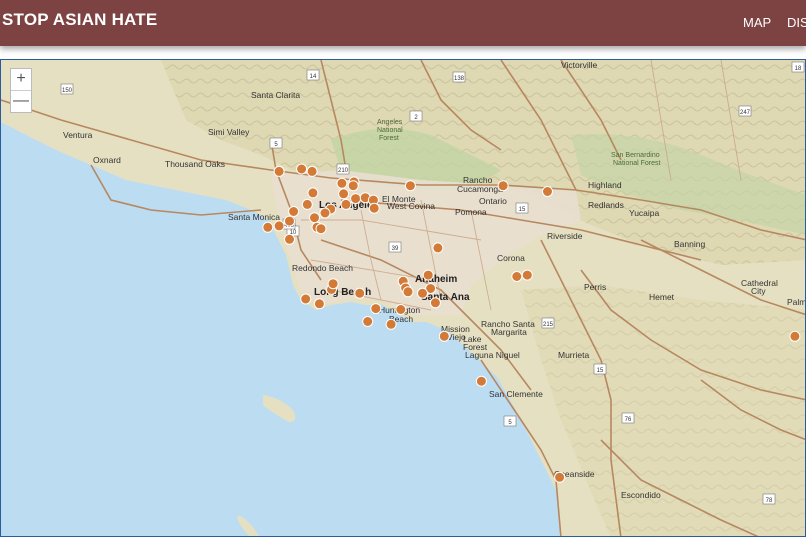 This screenshot has height=537, width=806. What do you see at coordinates (511, 258) in the screenshot?
I see `svg-text: Corona` at bounding box center [511, 258].